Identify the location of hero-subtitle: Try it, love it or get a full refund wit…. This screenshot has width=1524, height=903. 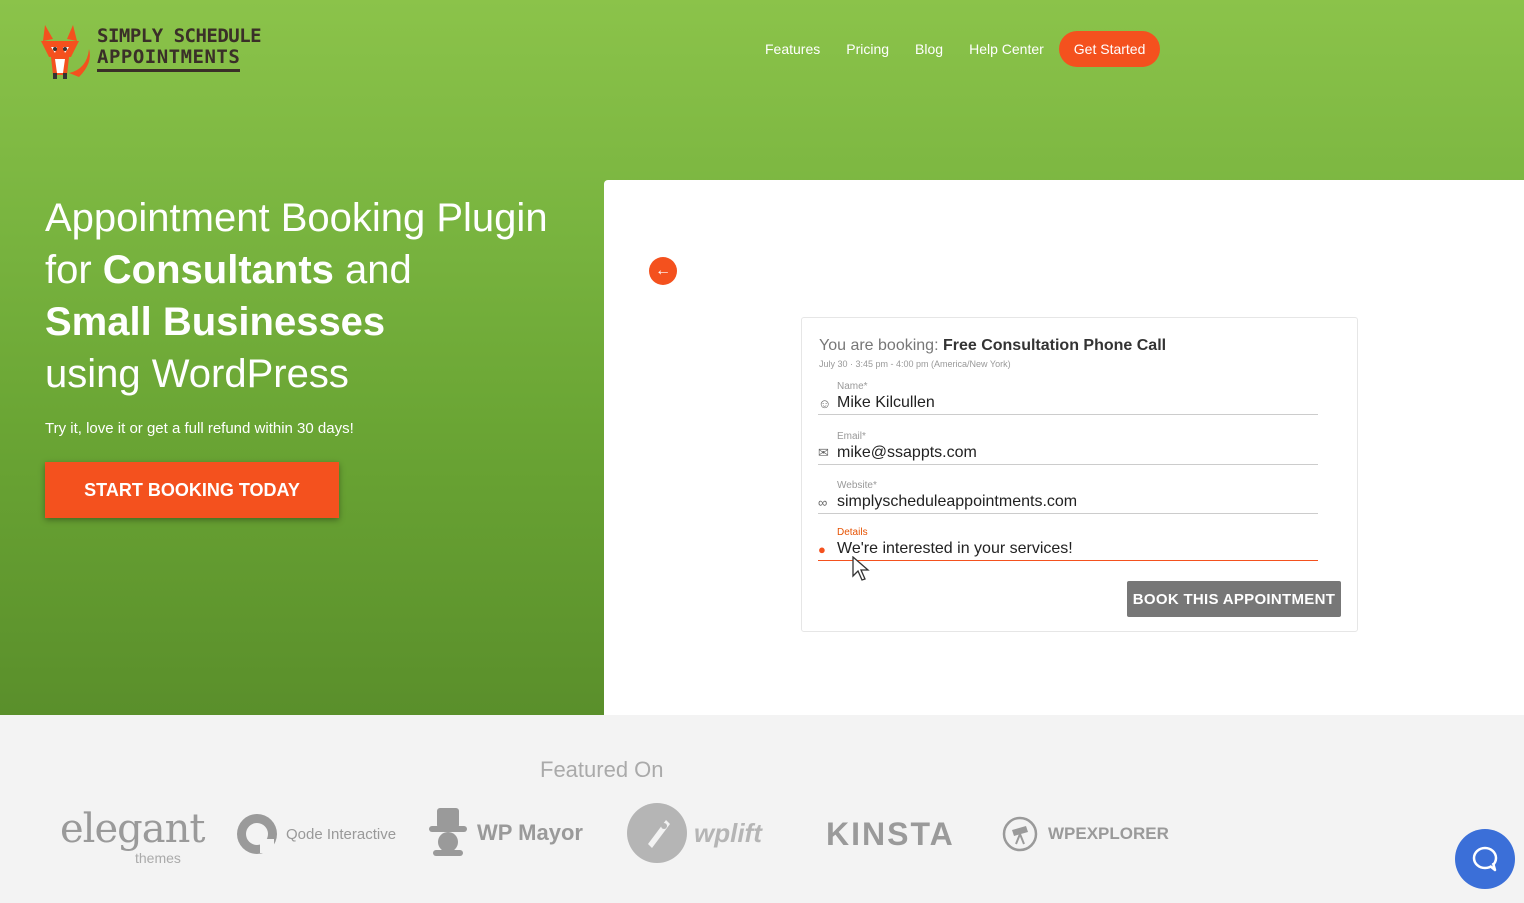
(199, 428).